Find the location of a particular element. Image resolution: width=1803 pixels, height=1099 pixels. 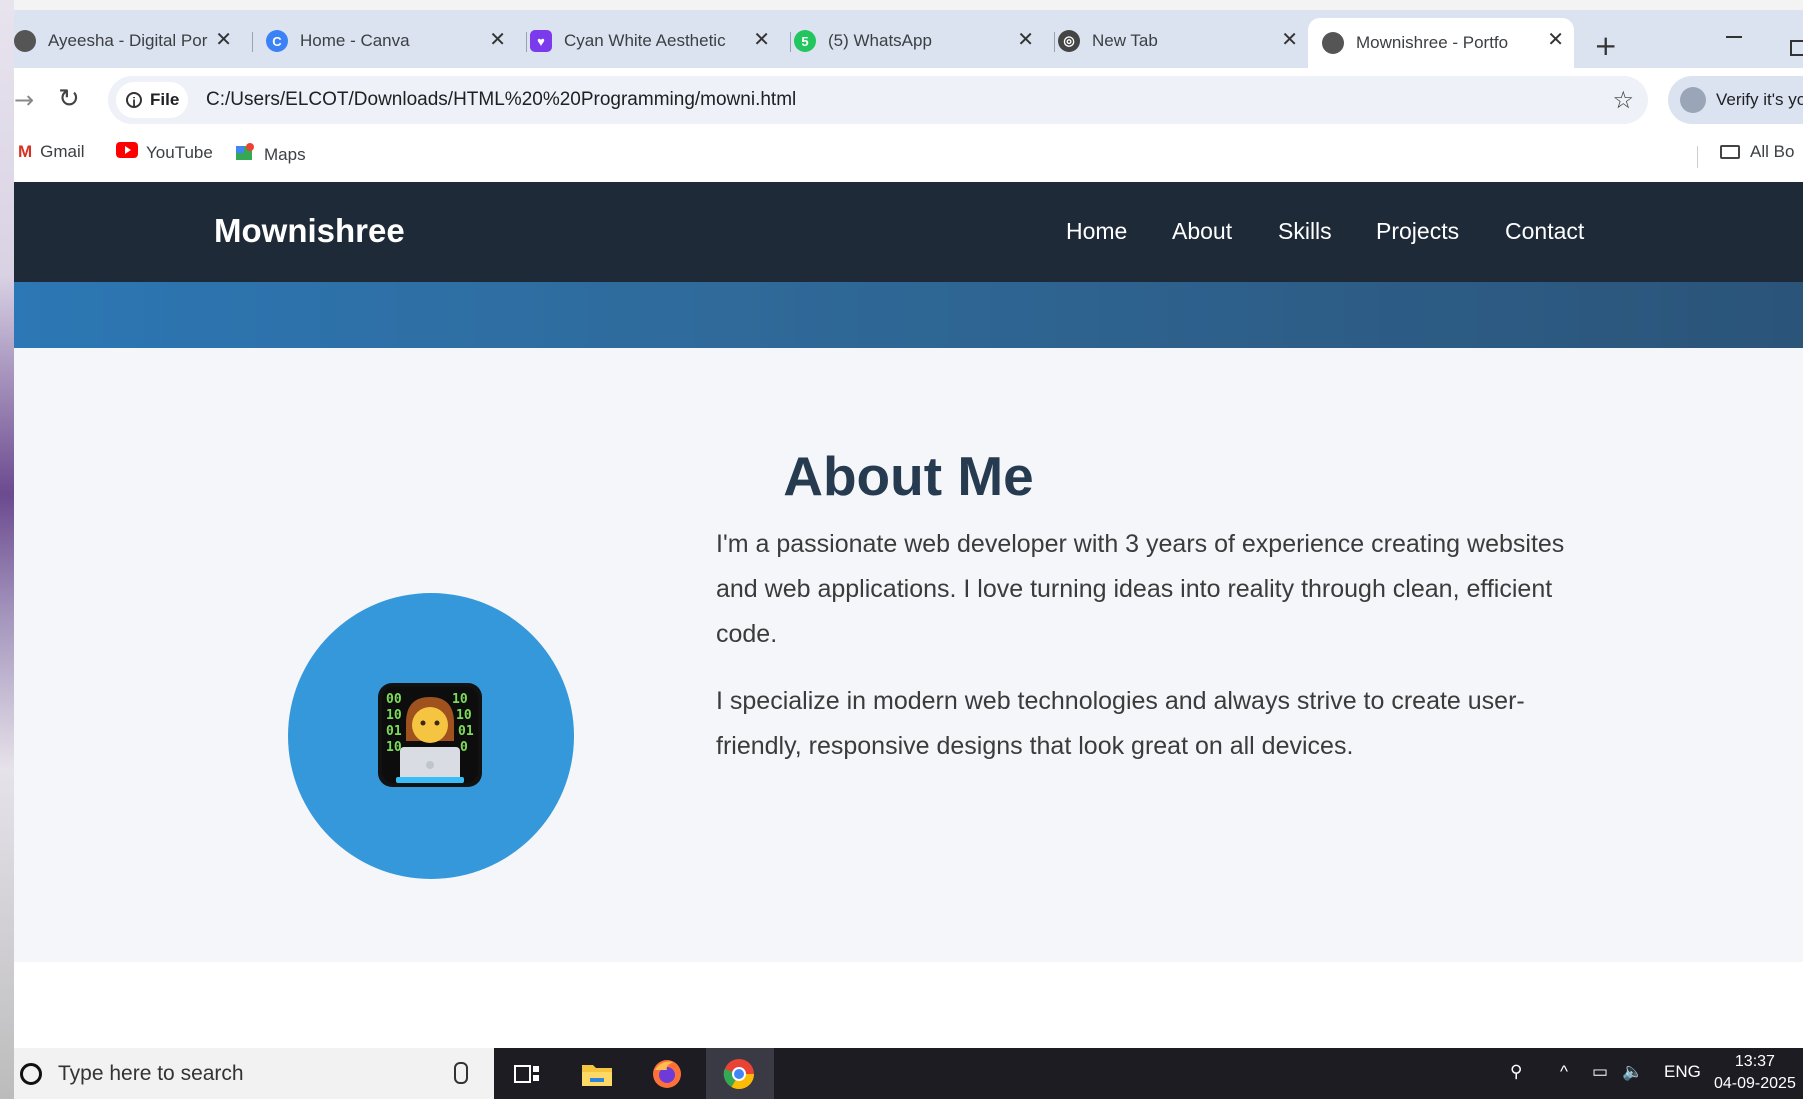

volume-icon: 🔈 is located at coordinates (1632, 1072).